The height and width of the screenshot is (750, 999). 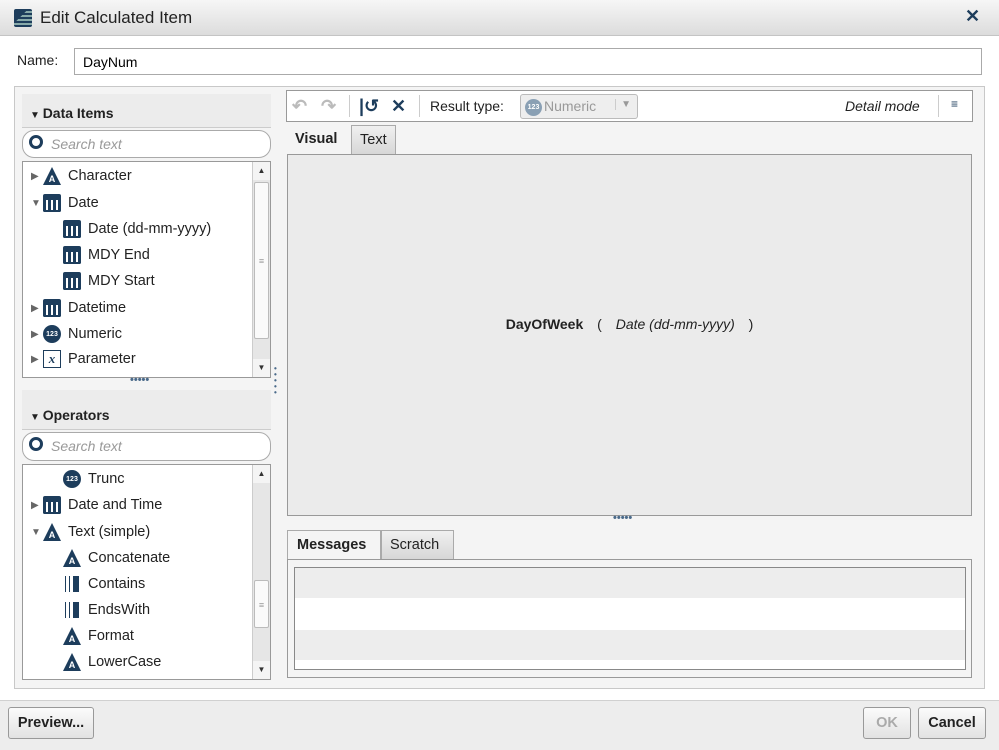 What do you see at coordinates (76, 334) in the screenshot?
I see `tree-item: ▶ 123 Numeric` at bounding box center [76, 334].